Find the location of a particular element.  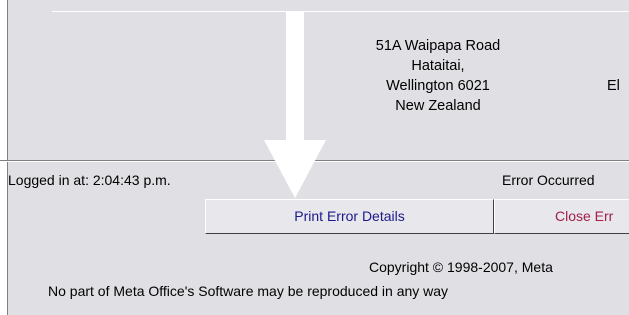

error-occurred-label: Error Occurred is located at coordinates (548, 180).